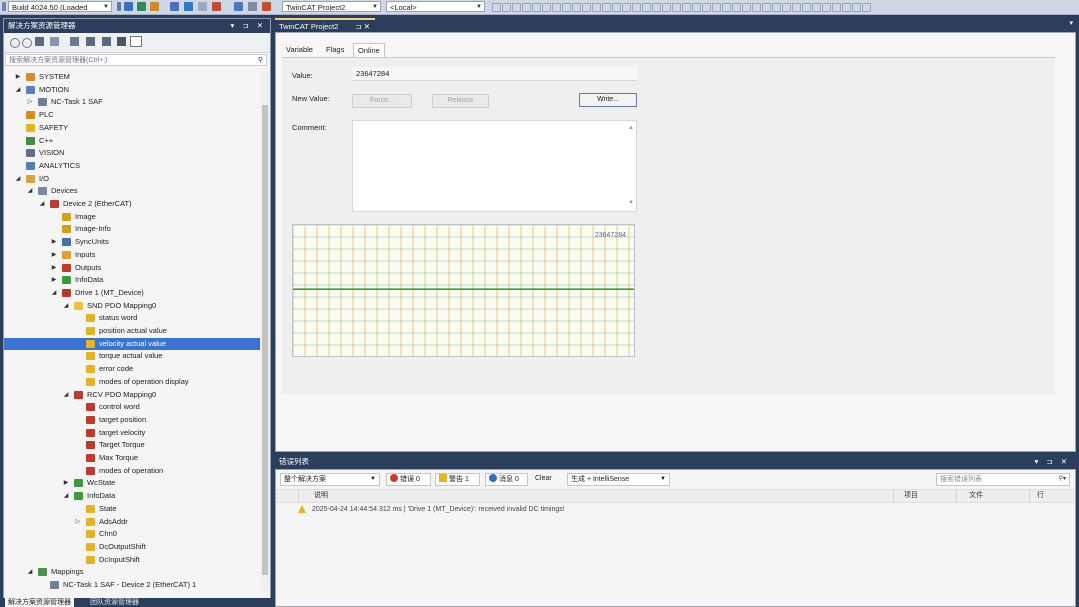 Image resolution: width=1079 pixels, height=607 pixels. Describe the element at coordinates (132, 483) in the screenshot. I see `tree-item: ▶ WcState` at that location.